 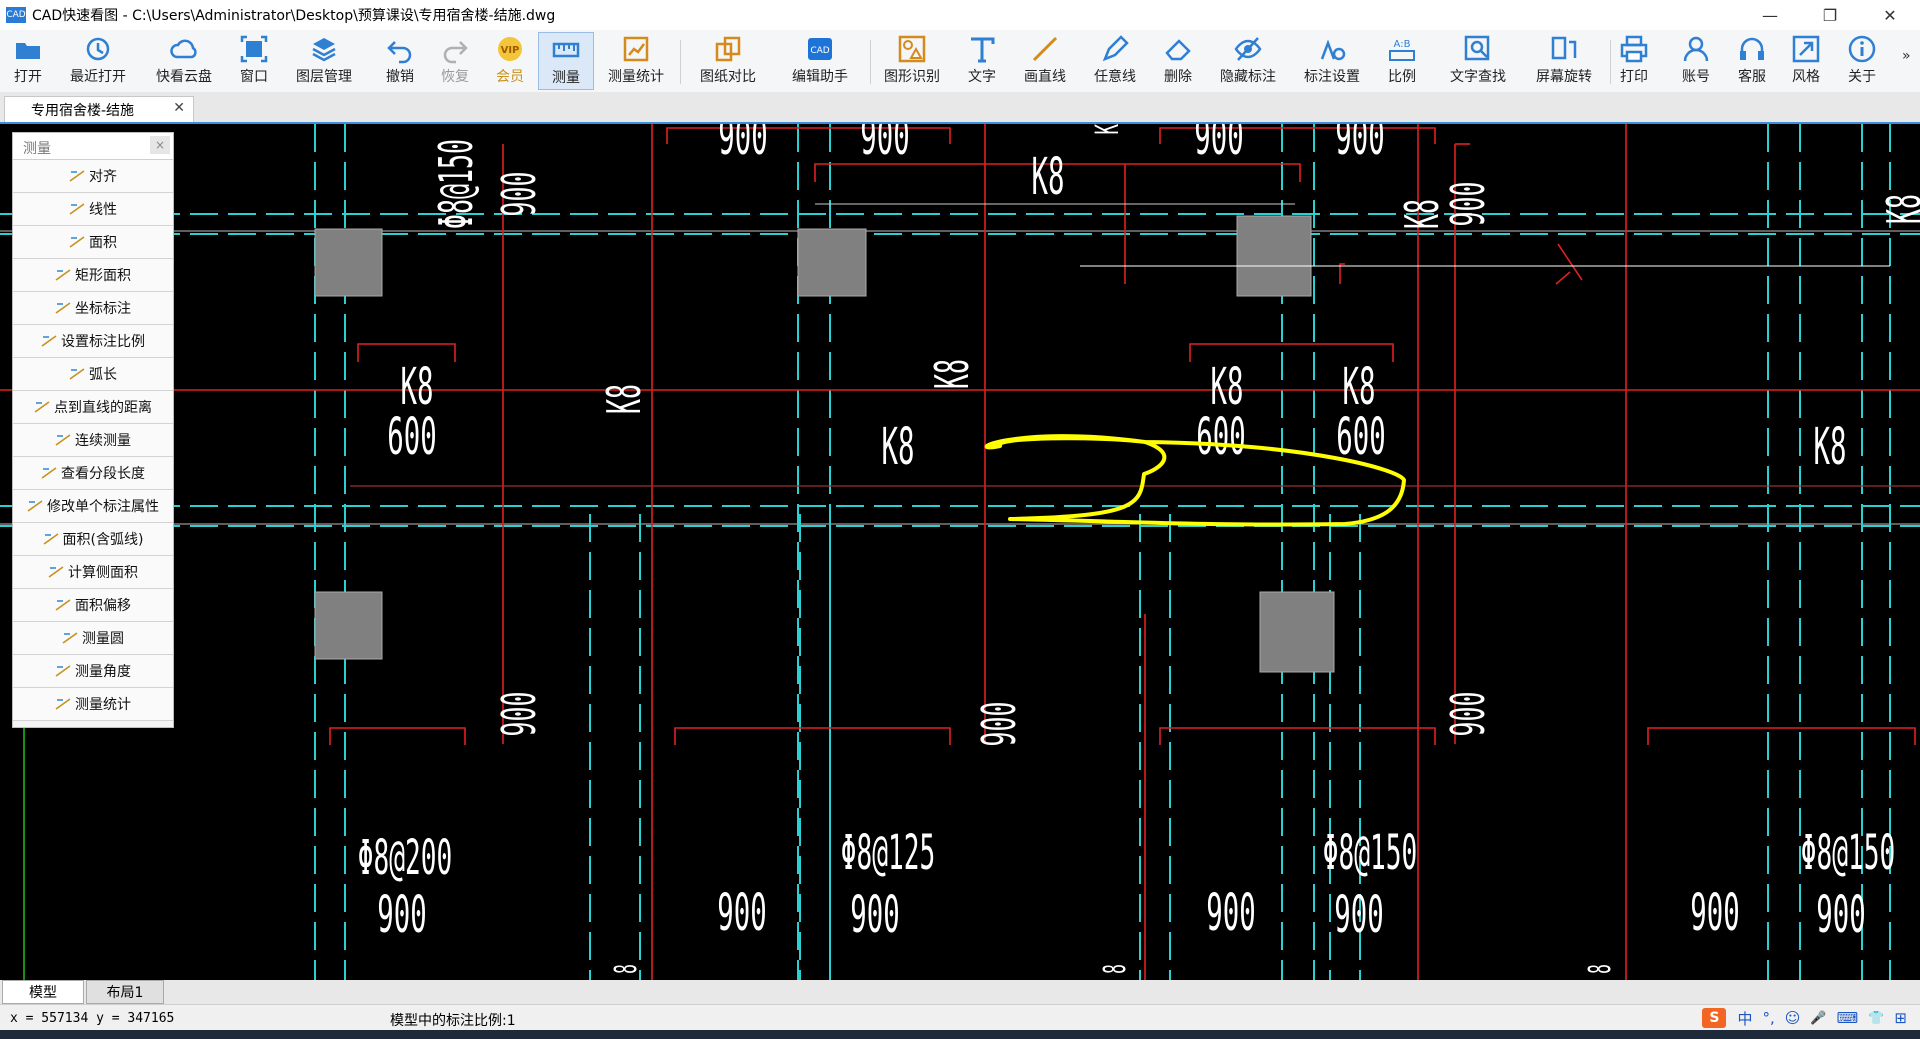 What do you see at coordinates (93, 374) in the screenshot?
I see `measure-tool-item: 弧长` at bounding box center [93, 374].